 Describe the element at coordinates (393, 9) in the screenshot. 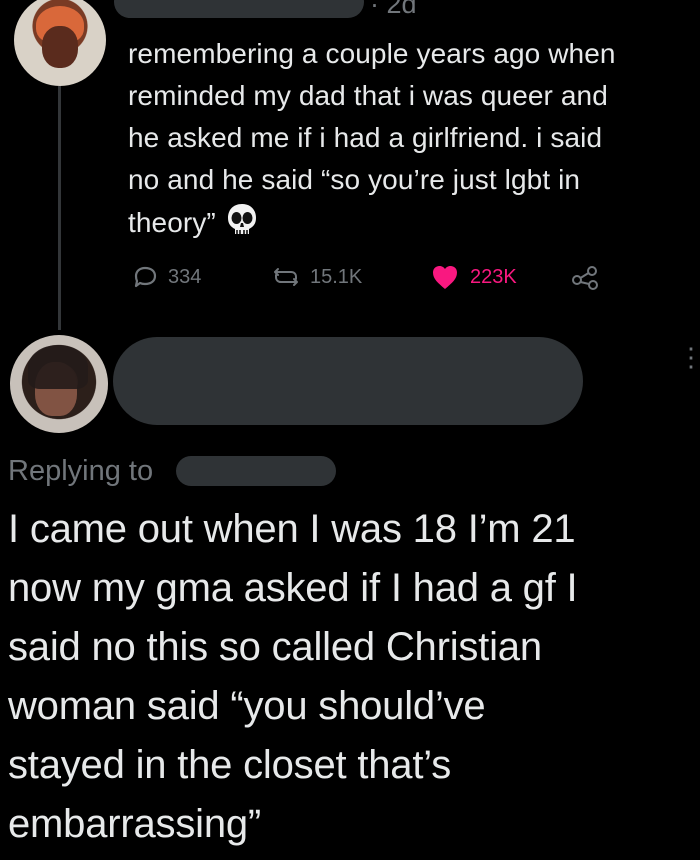

I see `tweet-time: · 2d` at that location.